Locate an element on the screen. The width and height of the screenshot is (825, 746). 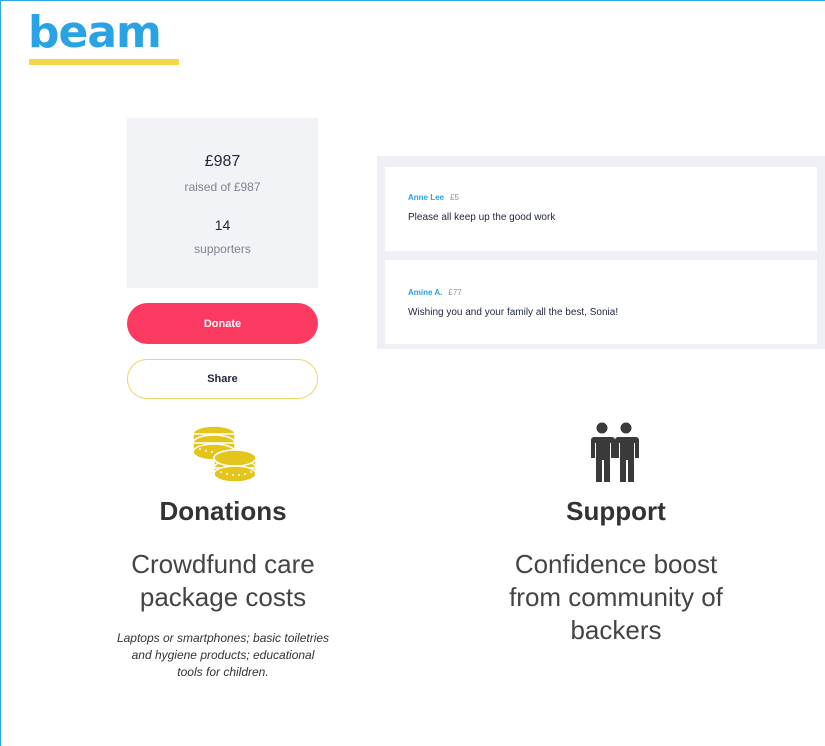
donation-amount: £5 is located at coordinates (454, 197).